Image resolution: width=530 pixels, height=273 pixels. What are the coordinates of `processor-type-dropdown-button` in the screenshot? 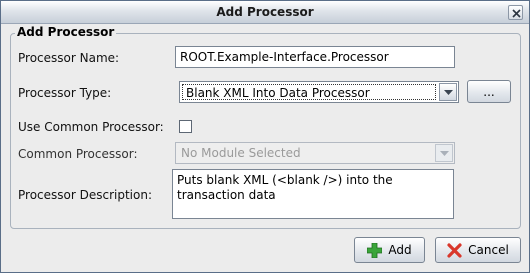 It's located at (448, 92).